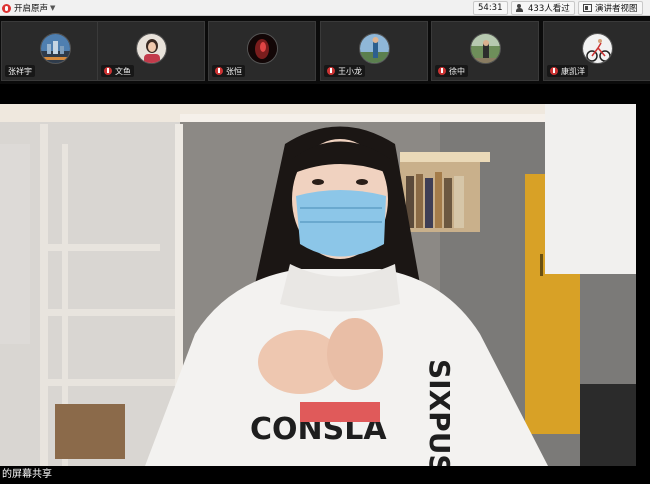  I want to click on participant-name: 王小龙, so click(350, 71).